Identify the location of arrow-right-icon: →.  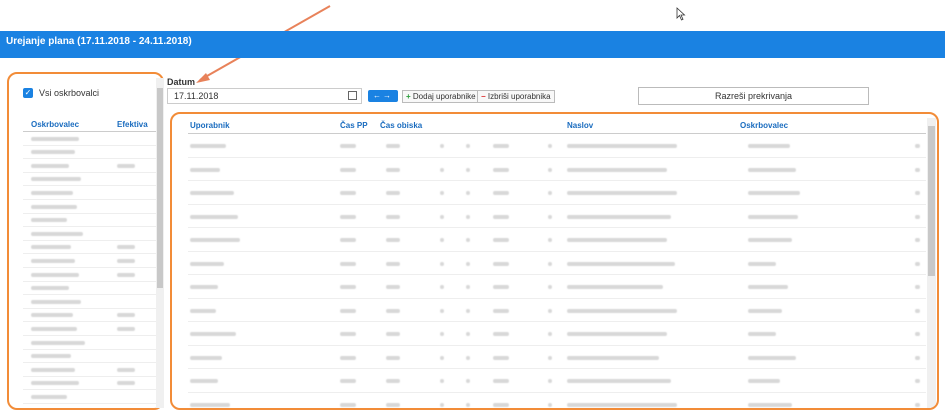
(388, 95).